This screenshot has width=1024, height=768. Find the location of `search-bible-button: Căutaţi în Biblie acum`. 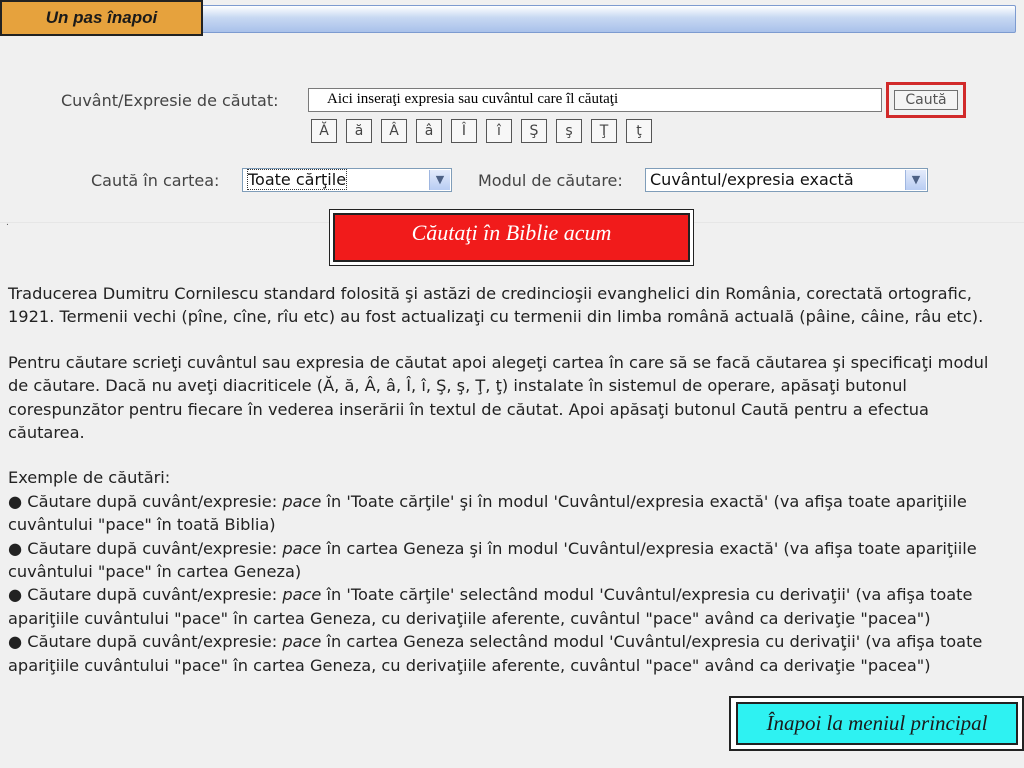

search-bible-button: Căutaţi în Biblie acum is located at coordinates (511, 237).